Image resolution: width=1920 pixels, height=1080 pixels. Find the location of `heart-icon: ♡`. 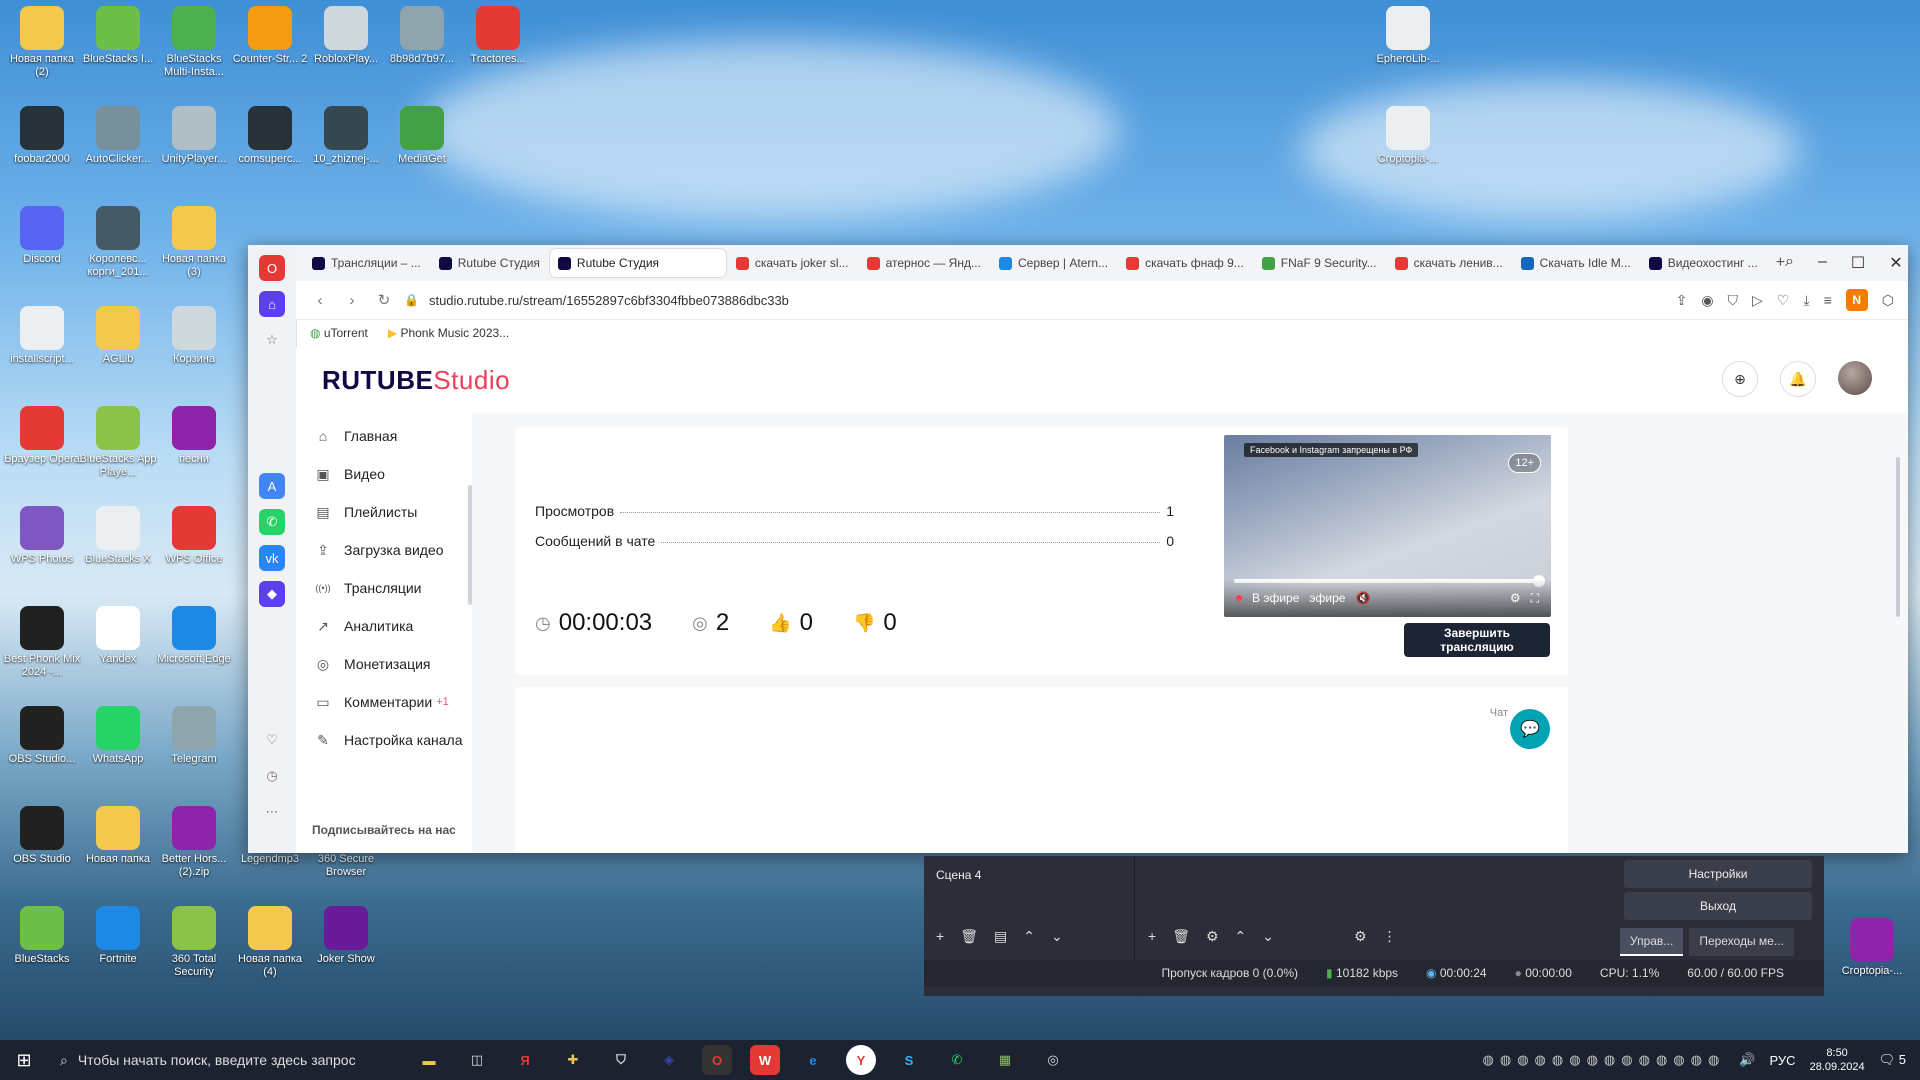

heart-icon: ♡ is located at coordinates (272, 740).